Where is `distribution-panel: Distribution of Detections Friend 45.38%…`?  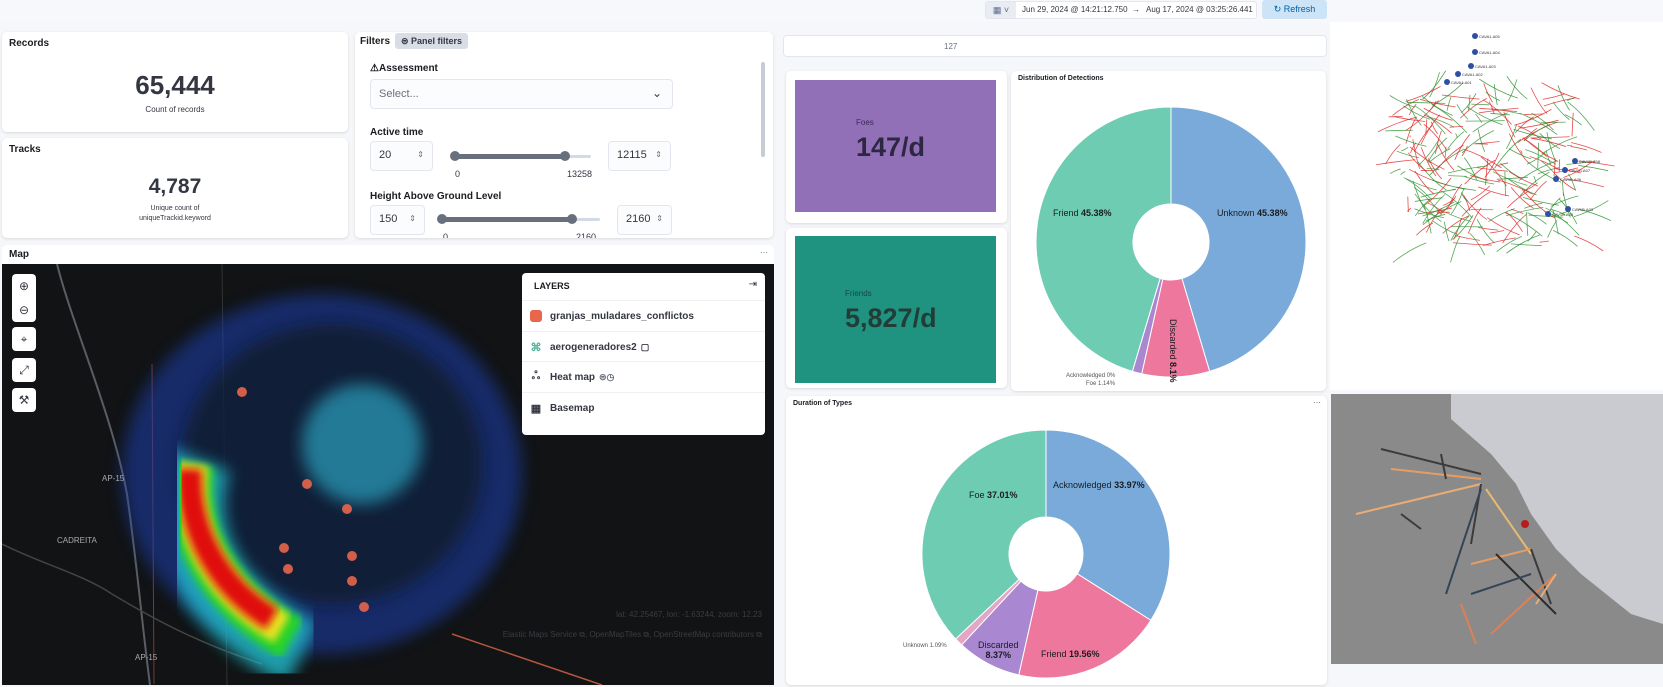
distribution-panel: Distribution of Detections Friend 45.38%… is located at coordinates (1168, 231).